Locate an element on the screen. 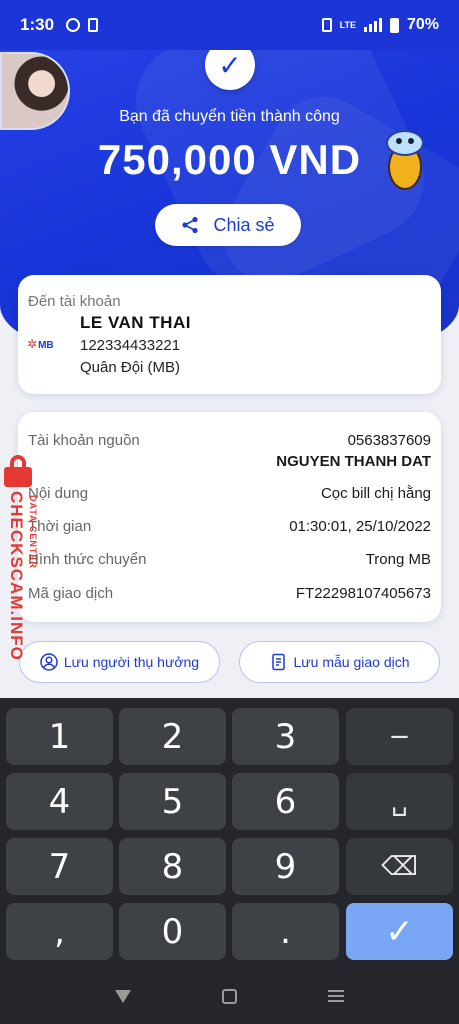 This screenshot has height=1024, width=459. lock-icon is located at coordinates (18, 471).